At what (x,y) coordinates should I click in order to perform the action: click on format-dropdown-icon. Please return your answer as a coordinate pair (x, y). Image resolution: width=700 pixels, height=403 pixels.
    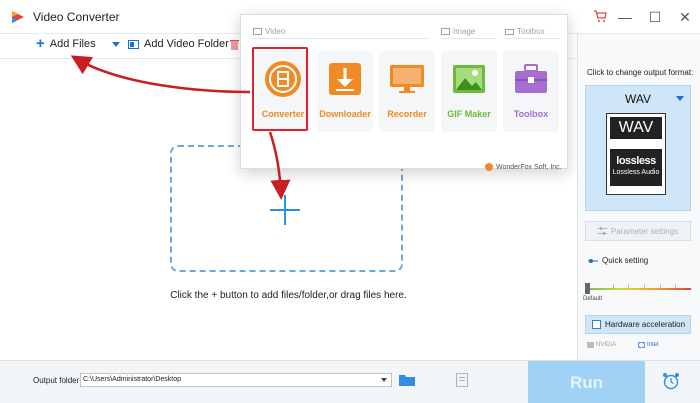
    Looking at the image, I should click on (680, 98).